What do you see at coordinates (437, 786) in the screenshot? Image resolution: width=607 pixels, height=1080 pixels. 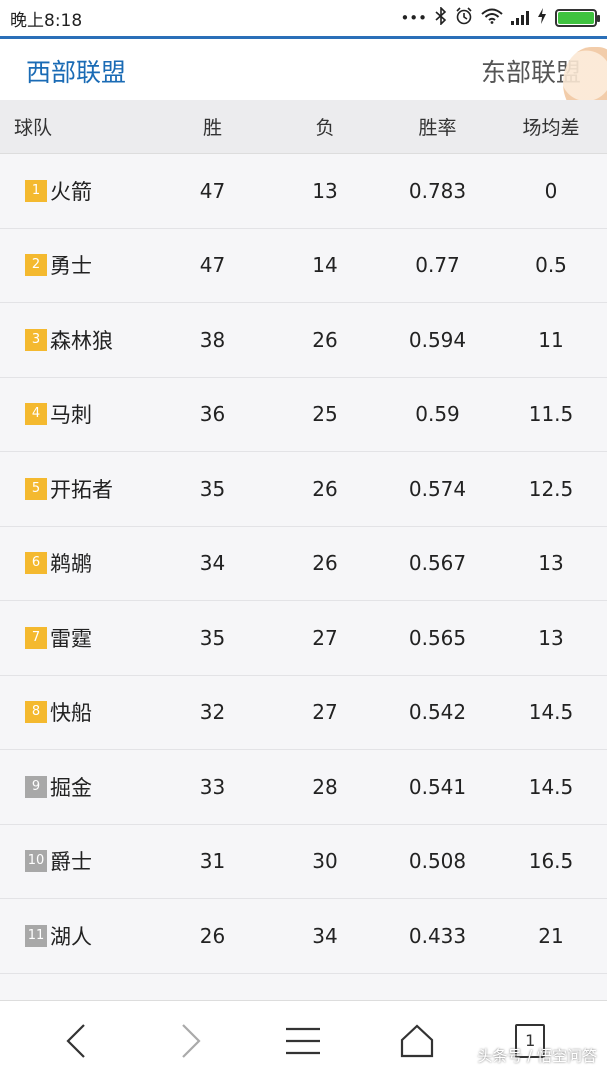 I see `win-pct-cell: 0.541` at bounding box center [437, 786].